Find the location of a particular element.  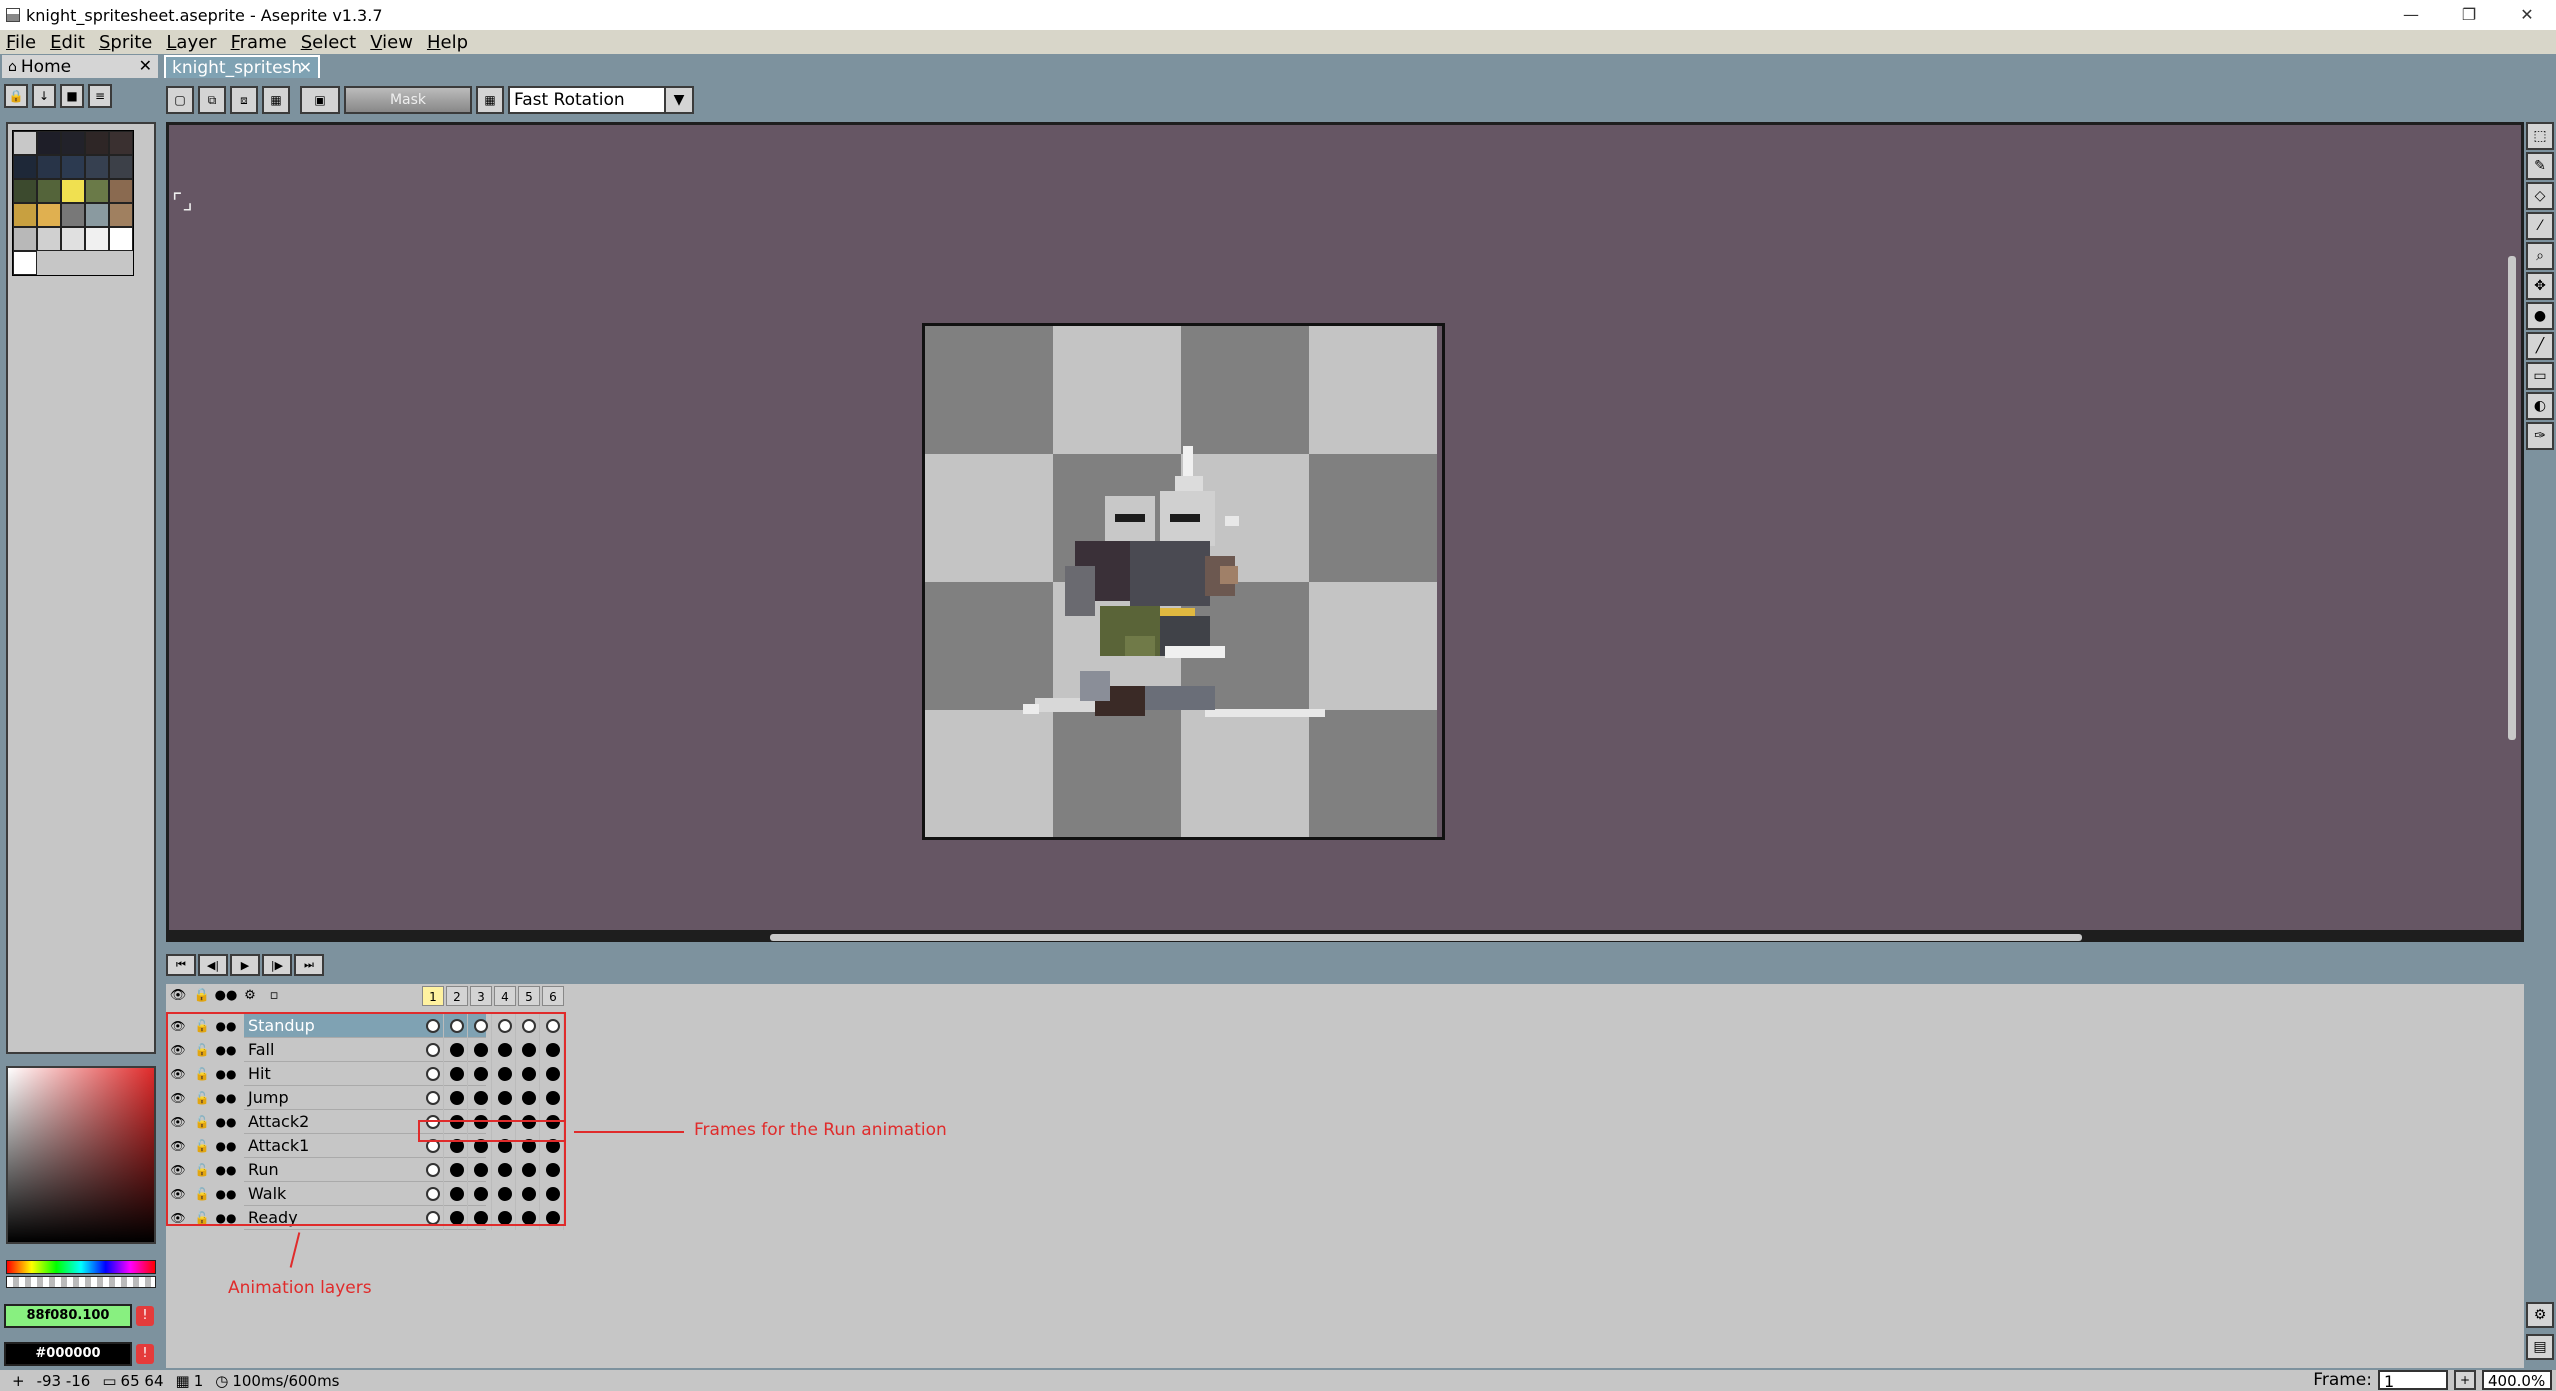

previous-frame-icon: ◀| is located at coordinates (213, 965).